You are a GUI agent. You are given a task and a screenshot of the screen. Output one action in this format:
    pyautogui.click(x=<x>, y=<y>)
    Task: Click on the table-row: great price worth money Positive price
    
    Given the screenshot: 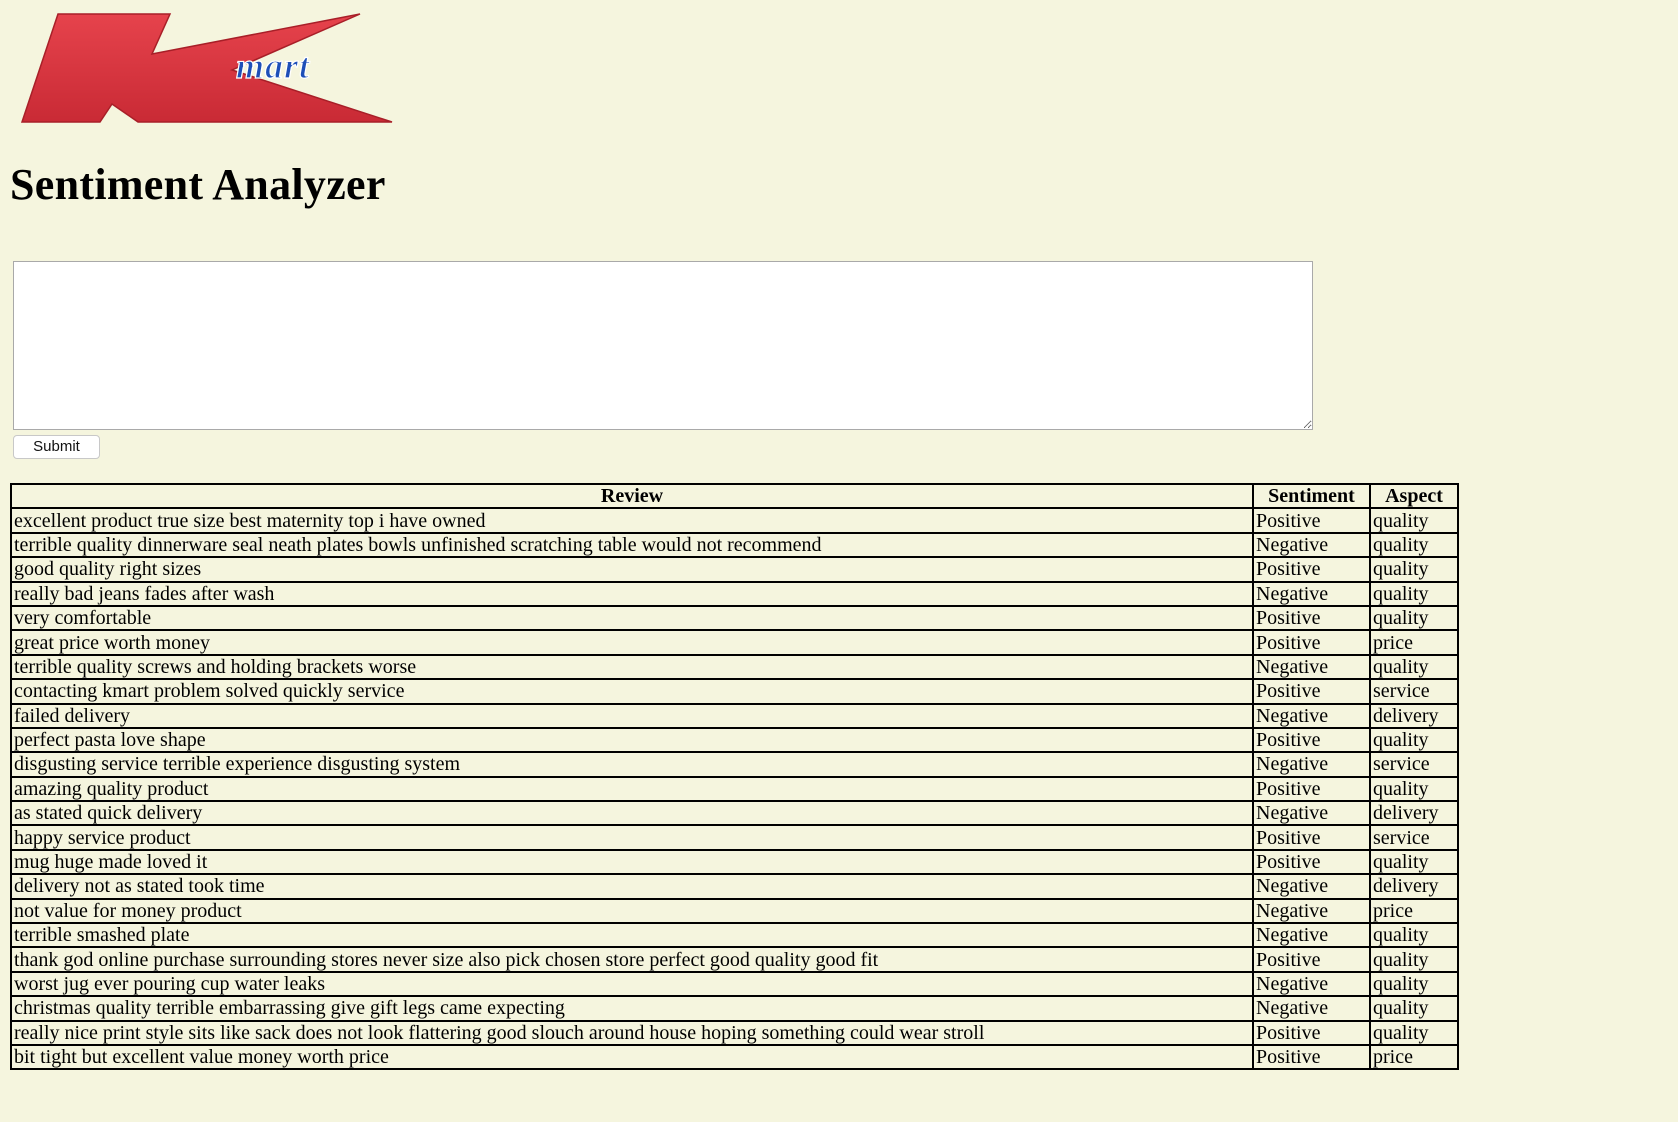 What is the action you would take?
    pyautogui.click(x=734, y=642)
    